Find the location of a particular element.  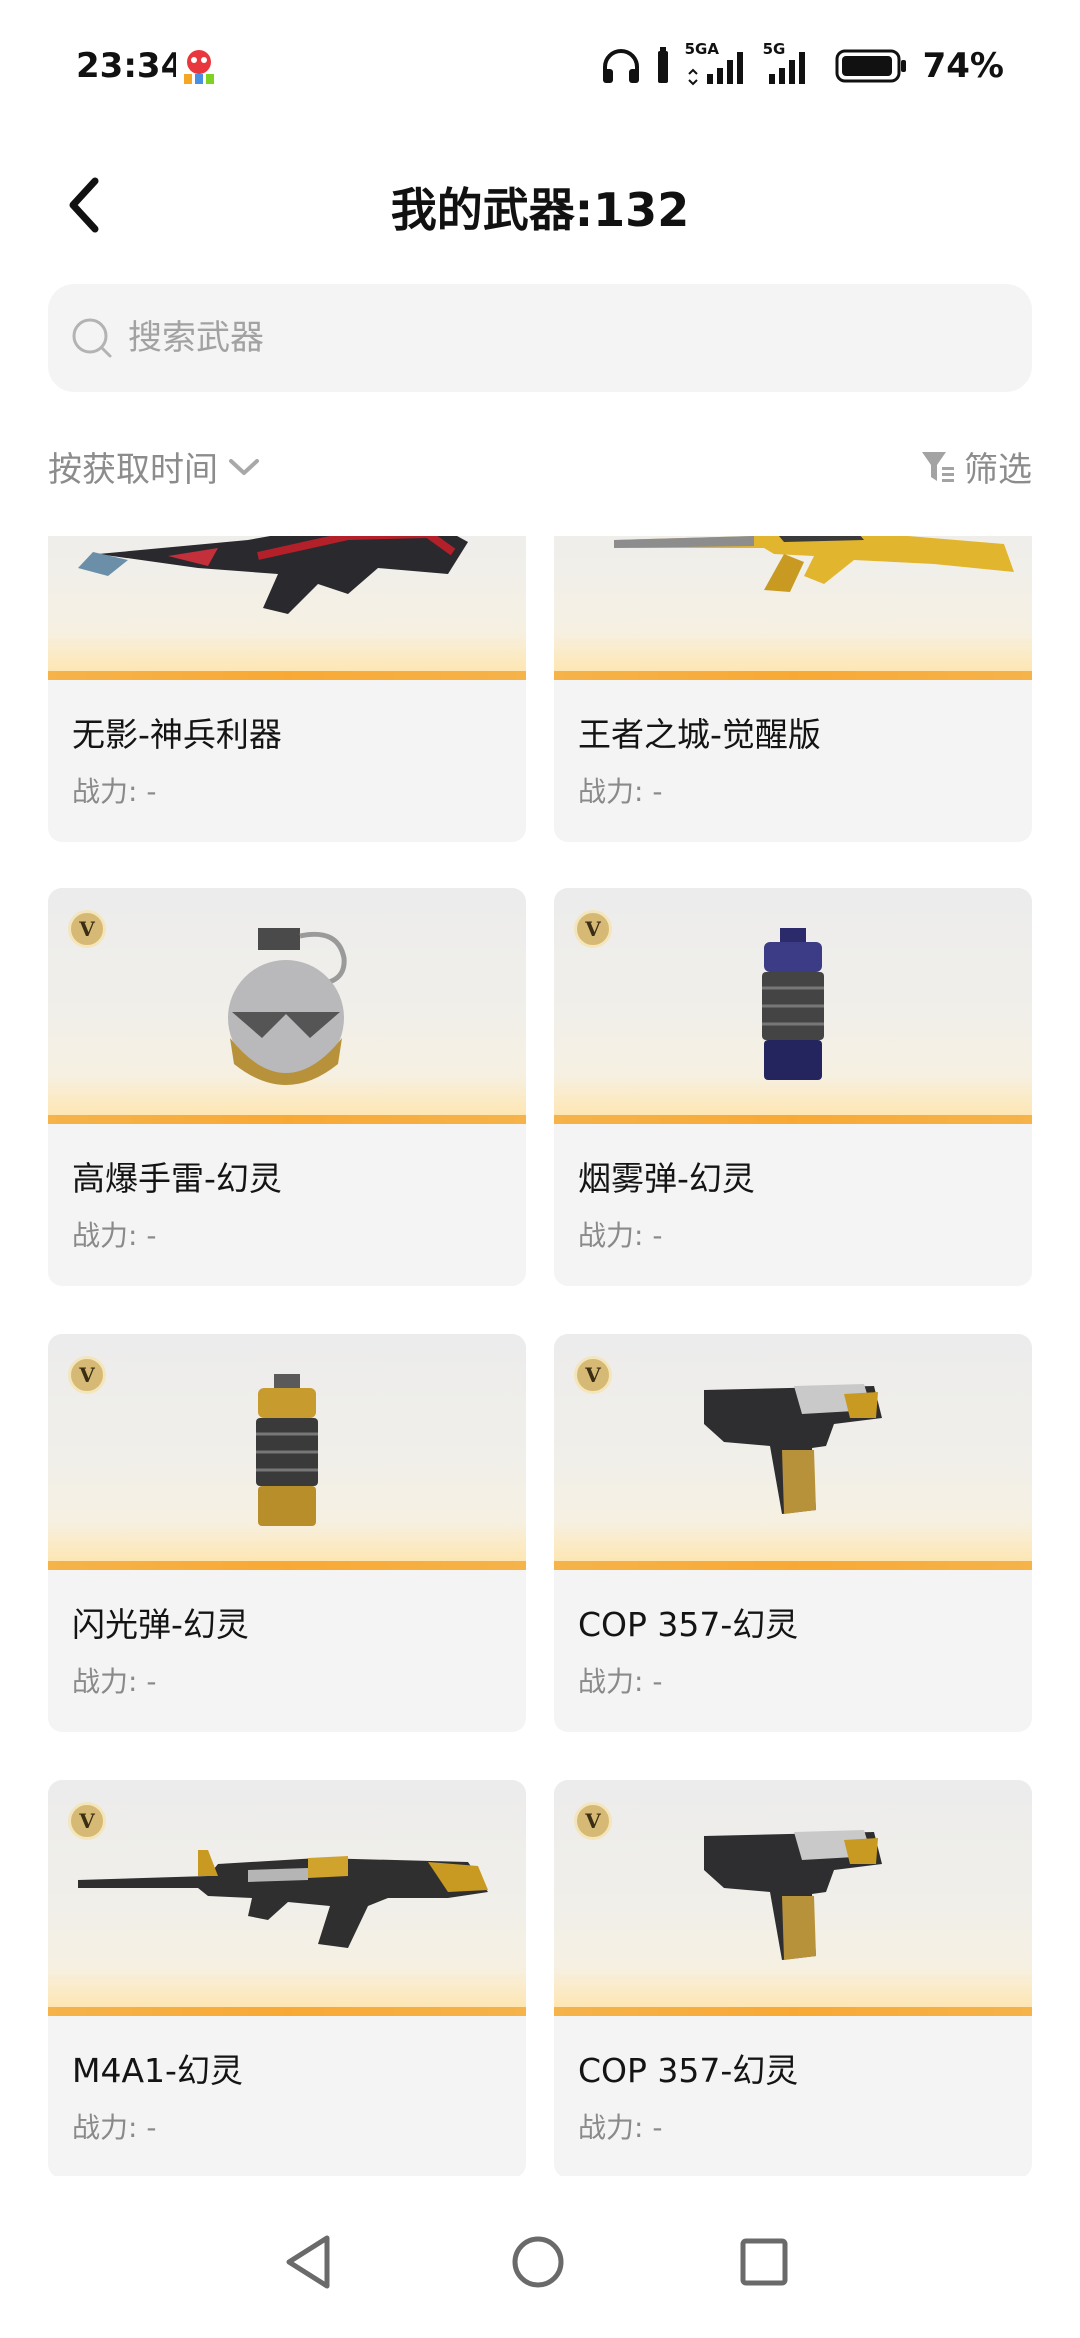

sort-label: 按获取时间 is located at coordinates (133, 470).